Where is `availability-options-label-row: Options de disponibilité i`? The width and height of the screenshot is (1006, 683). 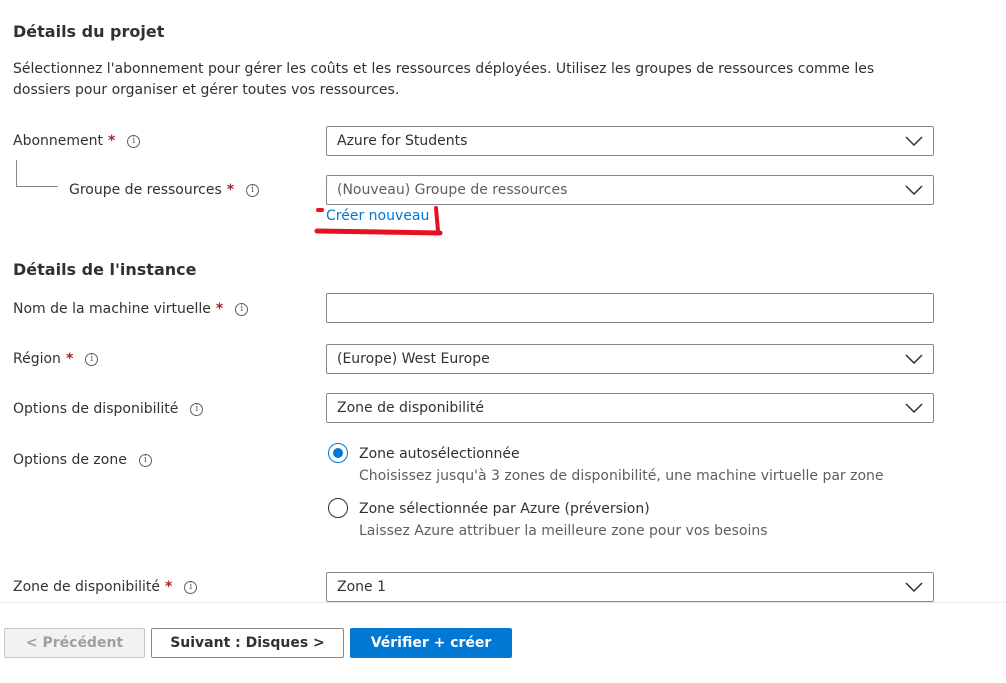 availability-options-label-row: Options de disponibilité i is located at coordinates (108, 409).